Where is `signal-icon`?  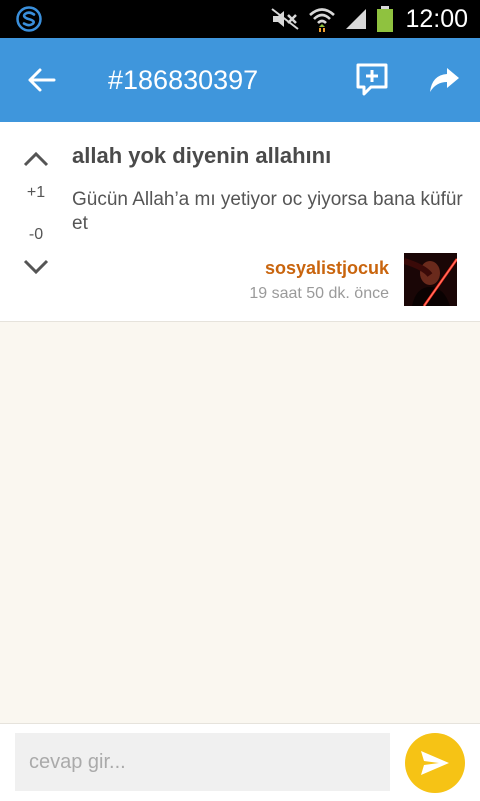
signal-icon is located at coordinates (356, 19).